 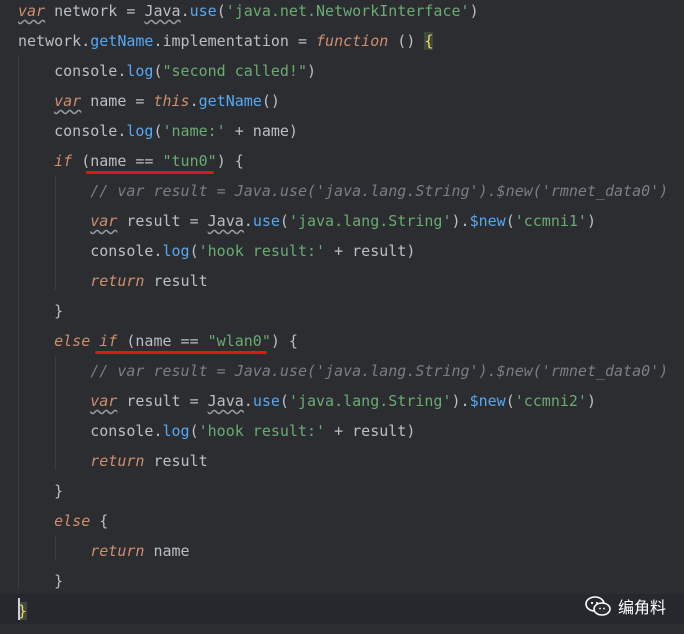 What do you see at coordinates (598, 606) in the screenshot?
I see `wechat-icon` at bounding box center [598, 606].